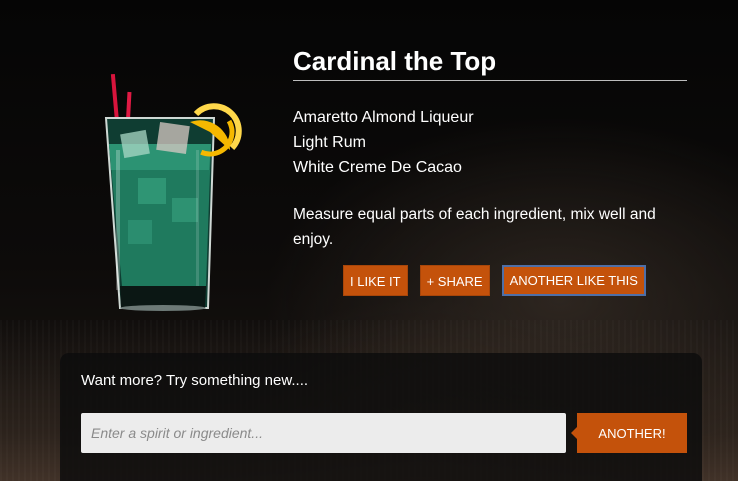  What do you see at coordinates (383, 117) in the screenshot?
I see `ingredient-item: Amaretto Almond Liqueur` at bounding box center [383, 117].